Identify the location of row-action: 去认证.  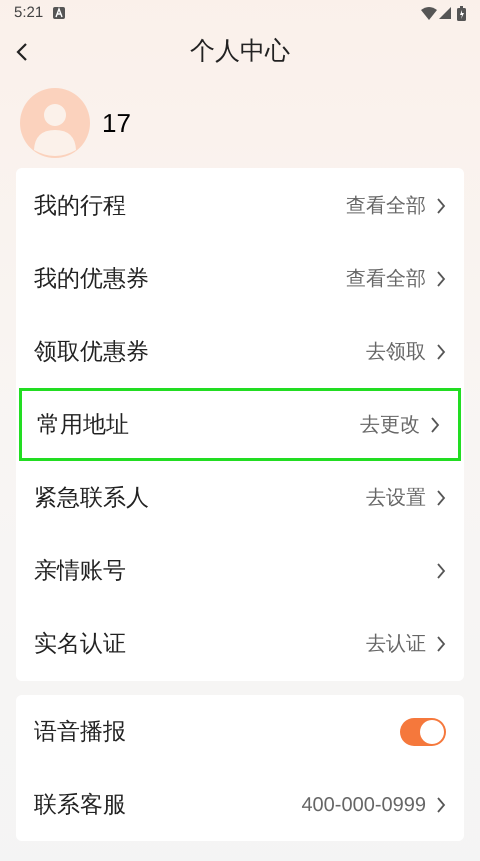
(396, 644).